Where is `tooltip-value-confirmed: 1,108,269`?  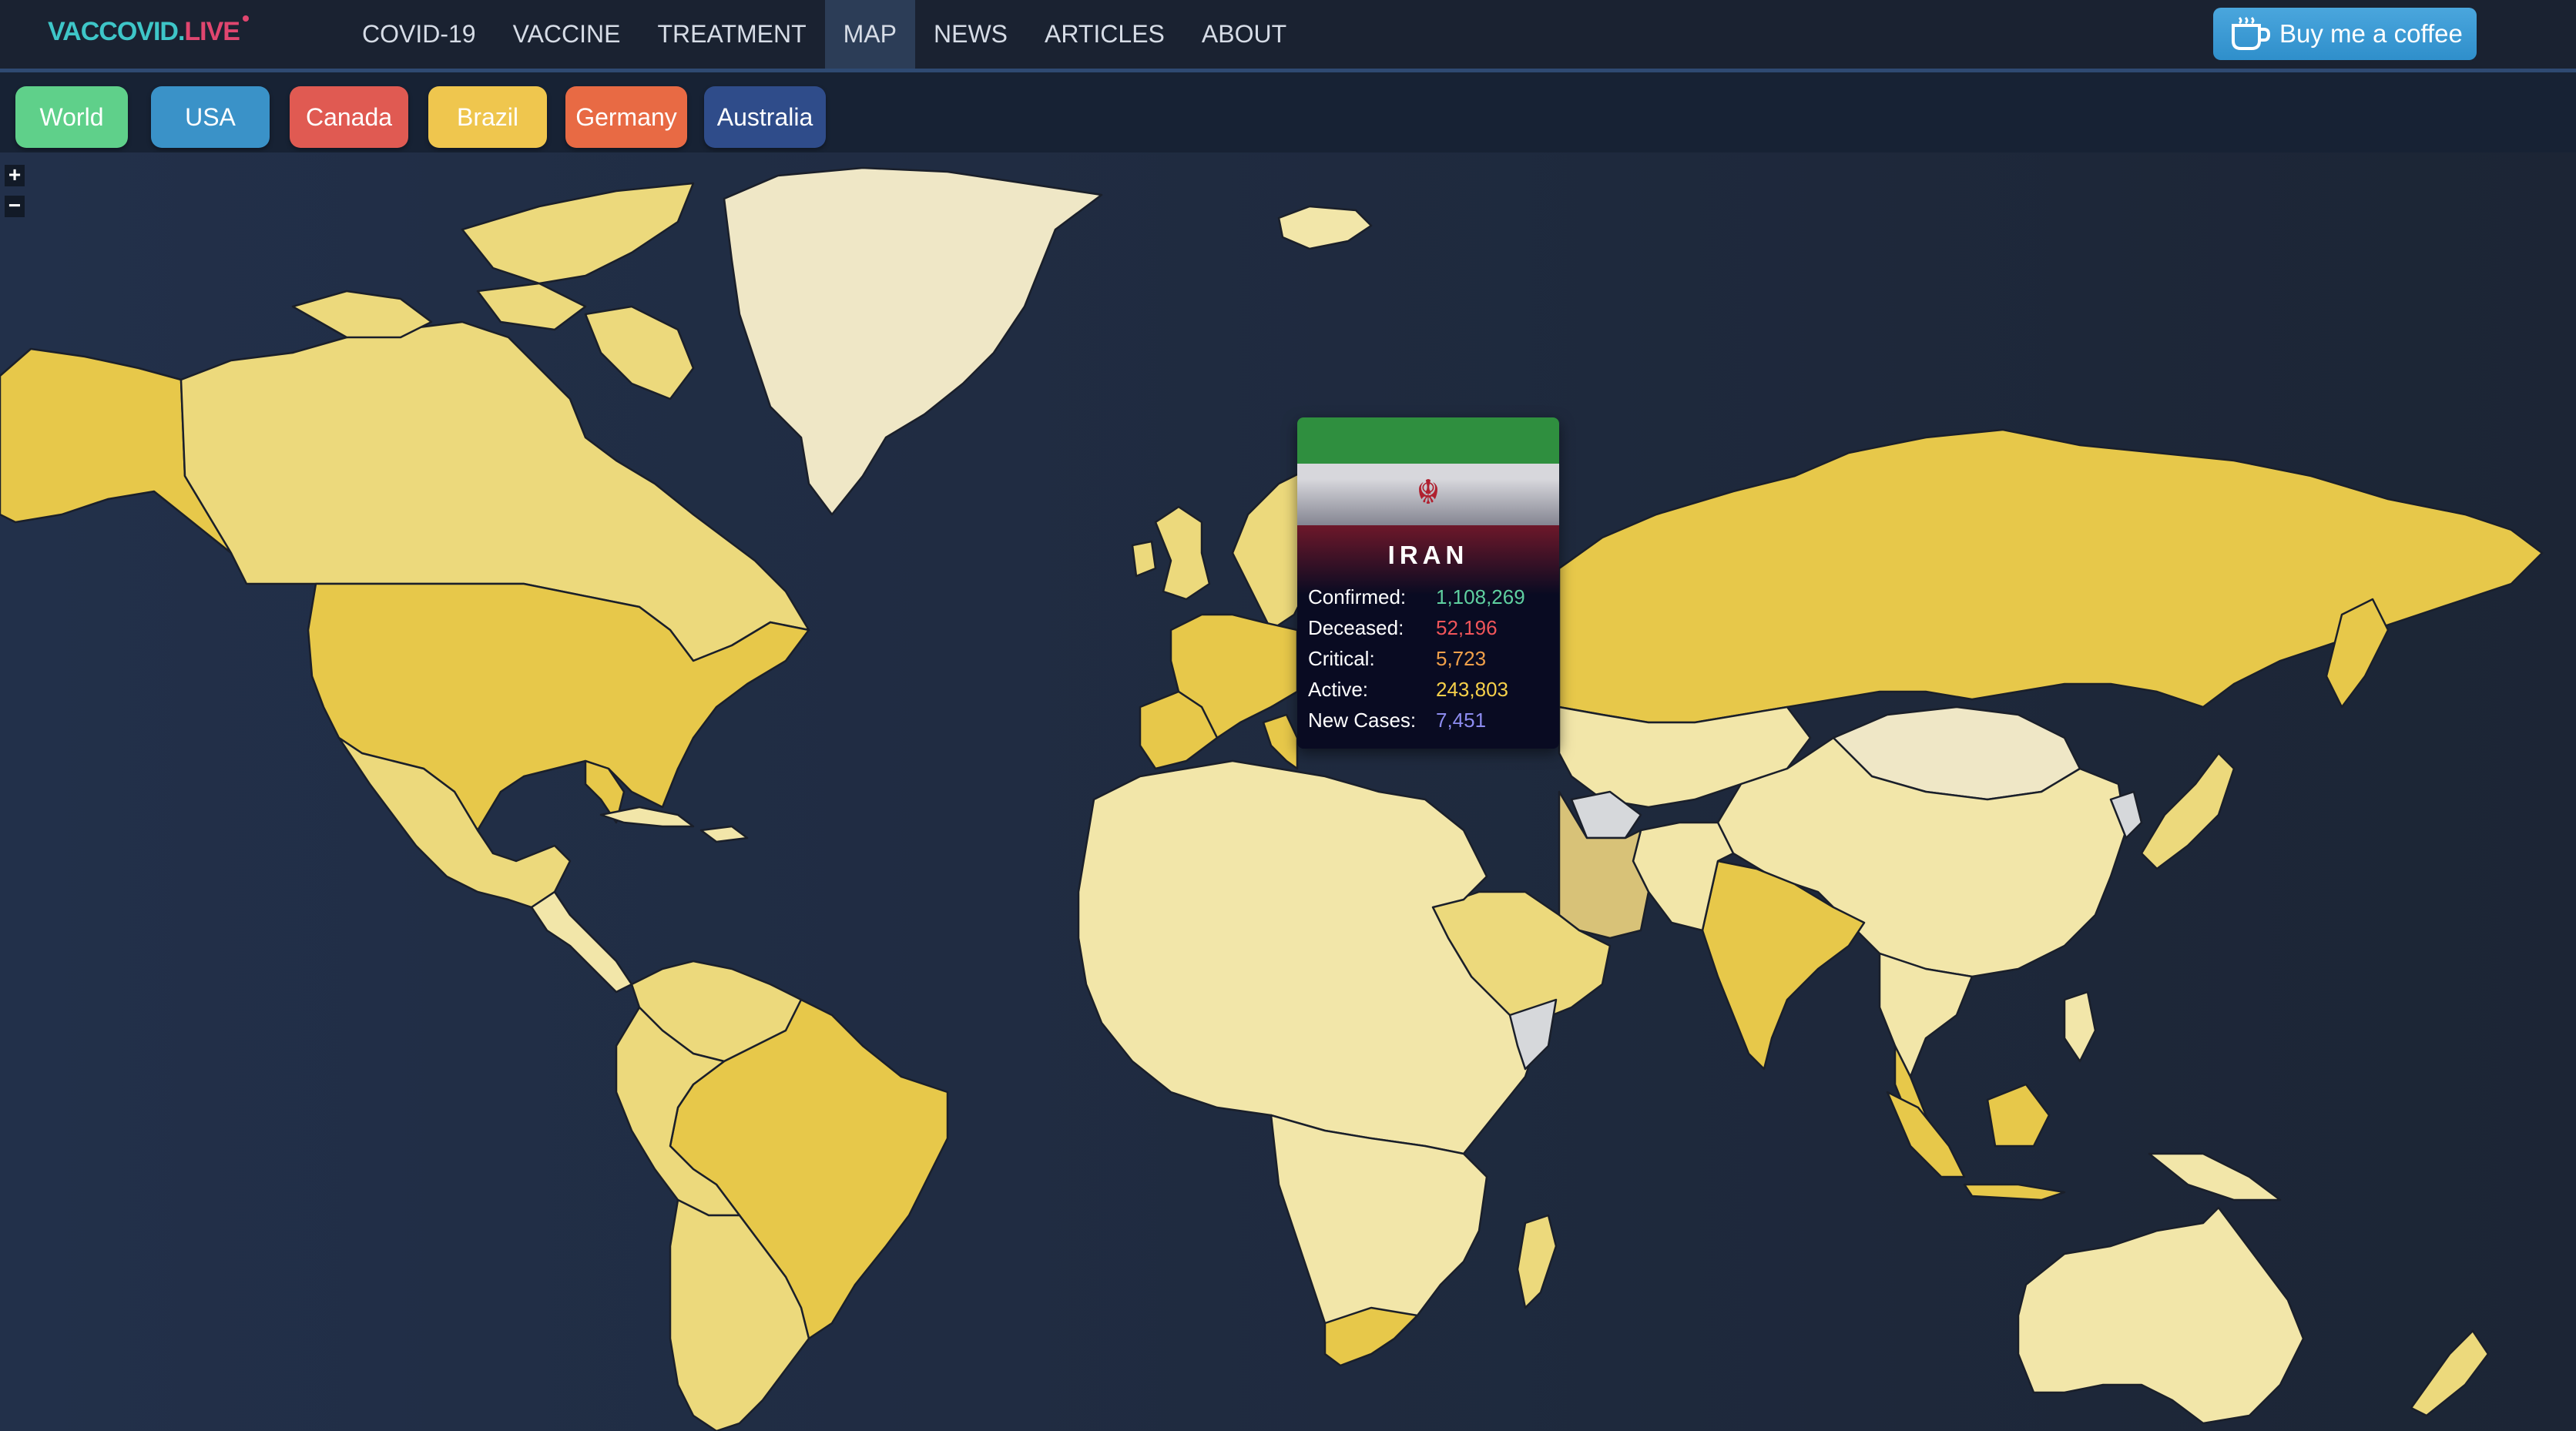
tooltip-value-confirmed: 1,108,269 is located at coordinates (1480, 596).